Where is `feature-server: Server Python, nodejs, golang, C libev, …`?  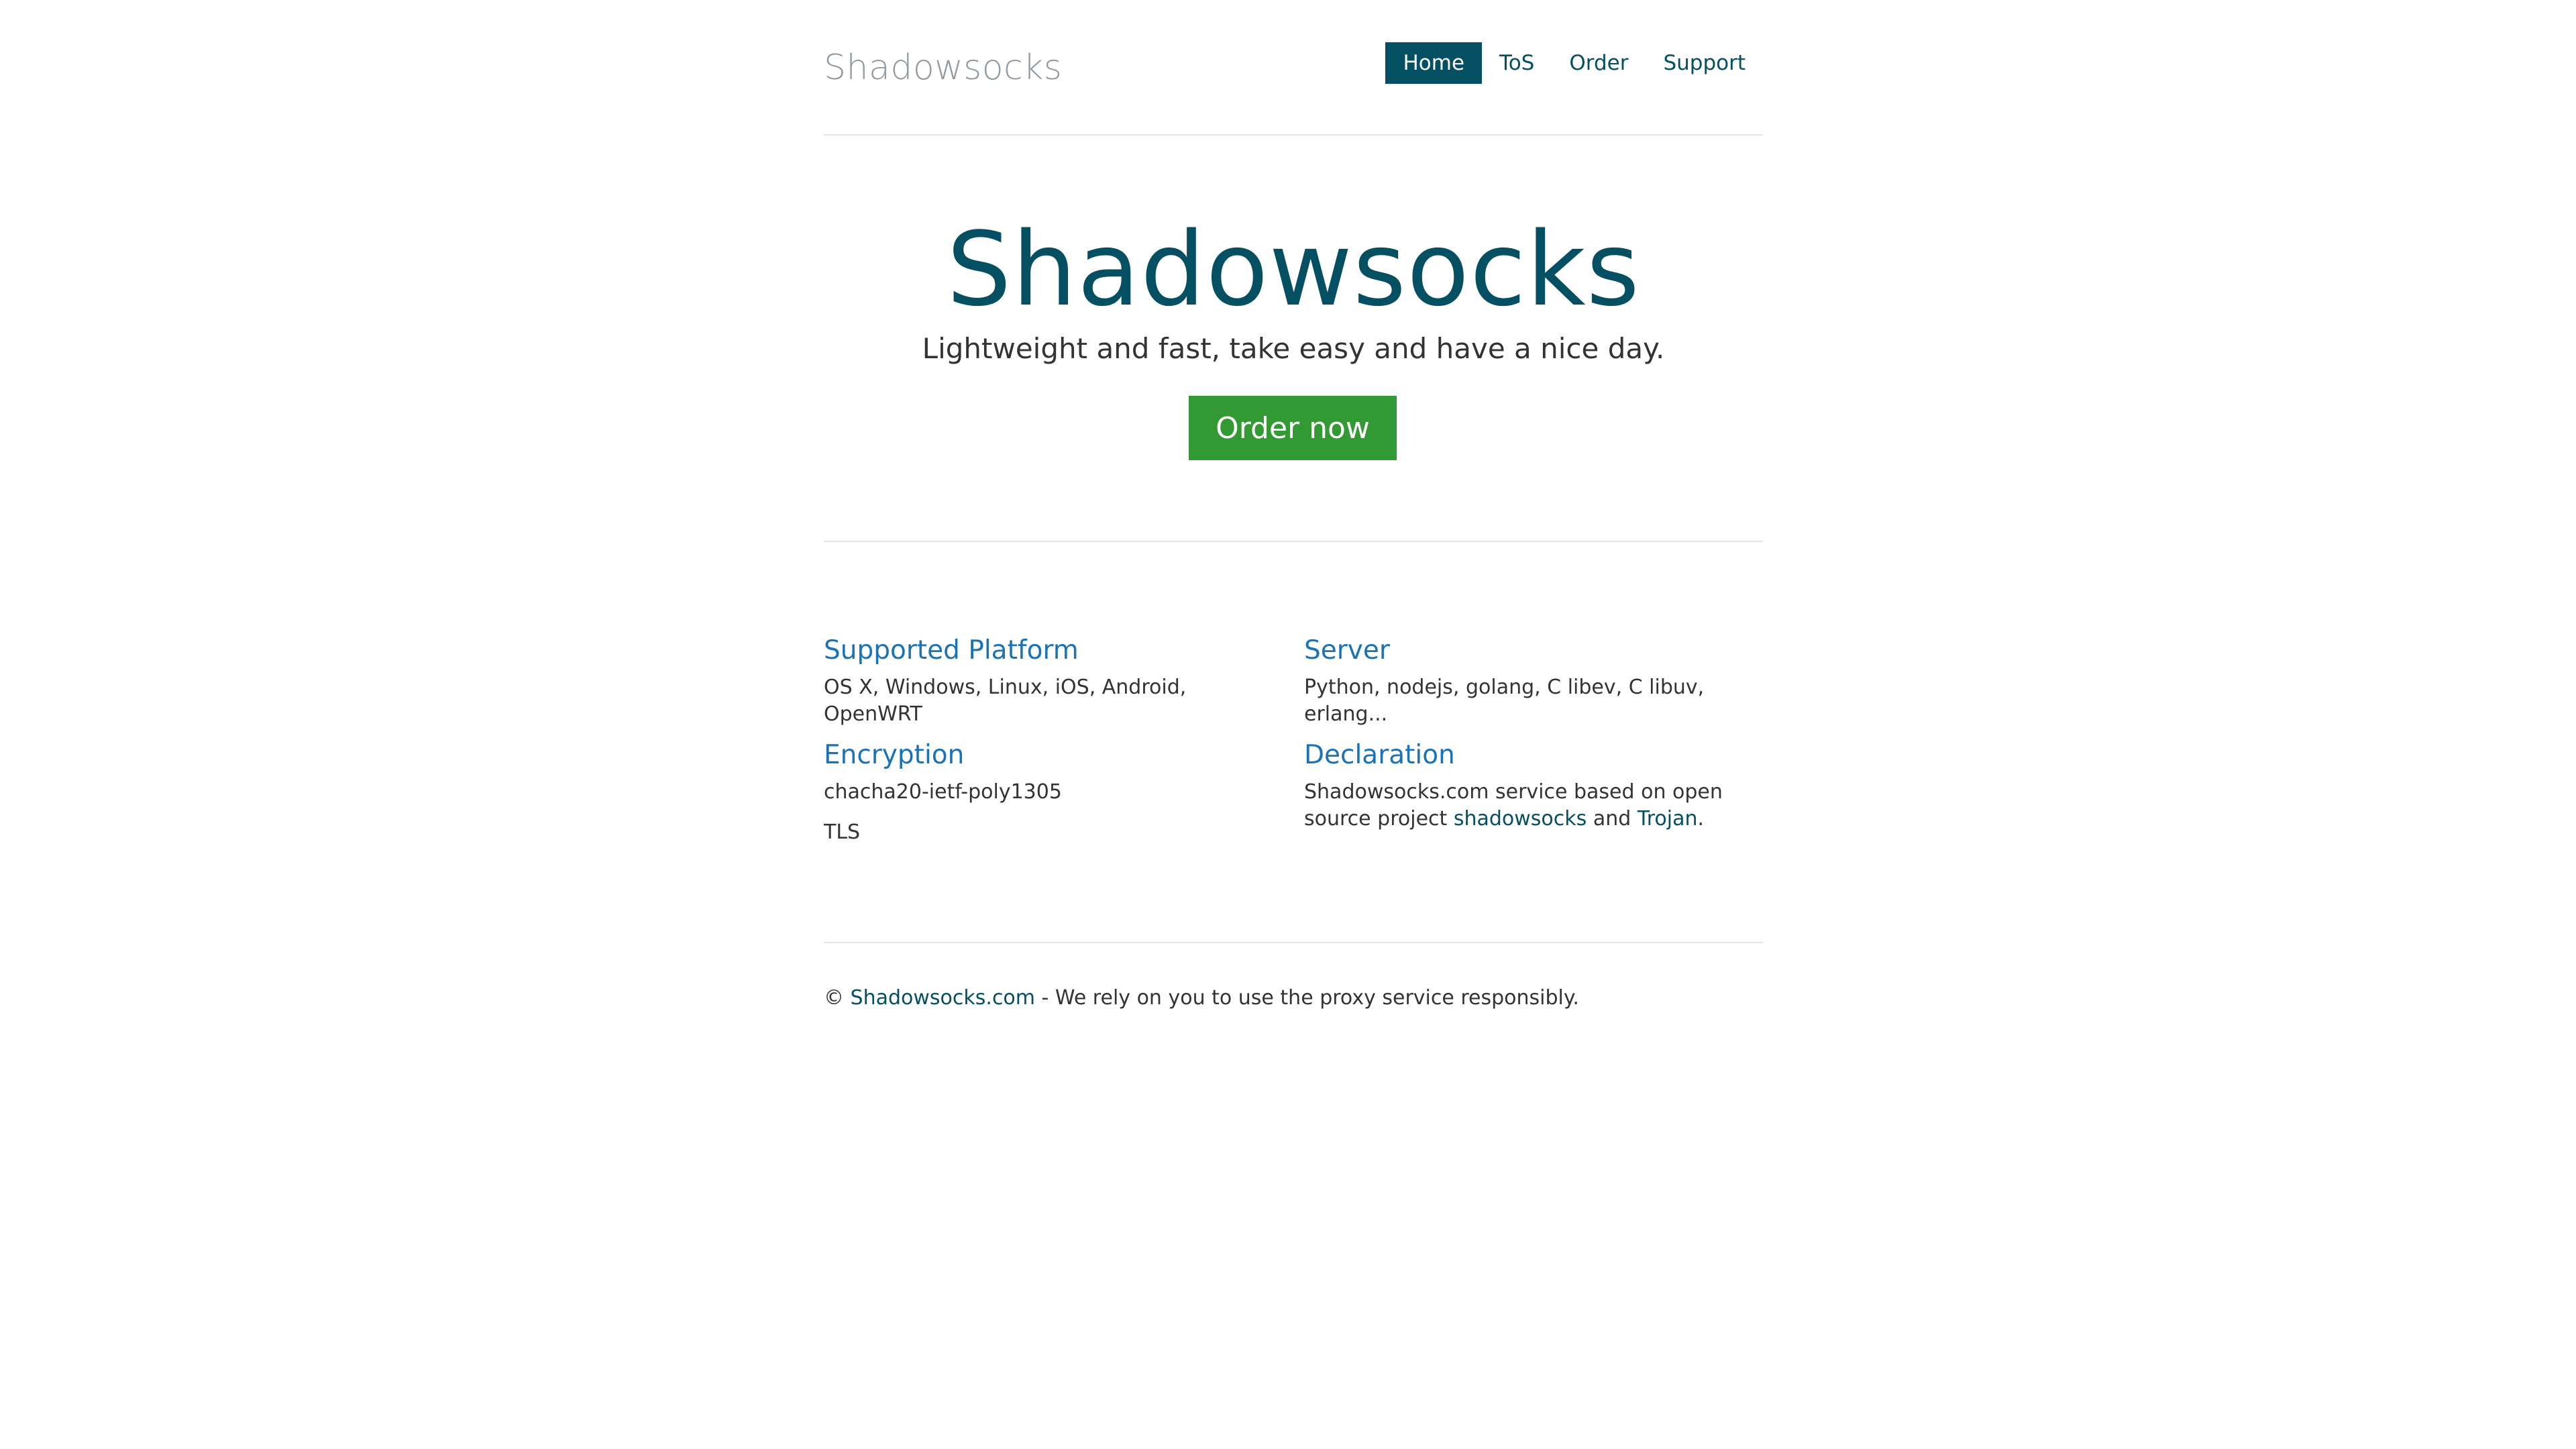
feature-server: Server Python, nodejs, golang, C libev, … is located at coordinates (1525, 681).